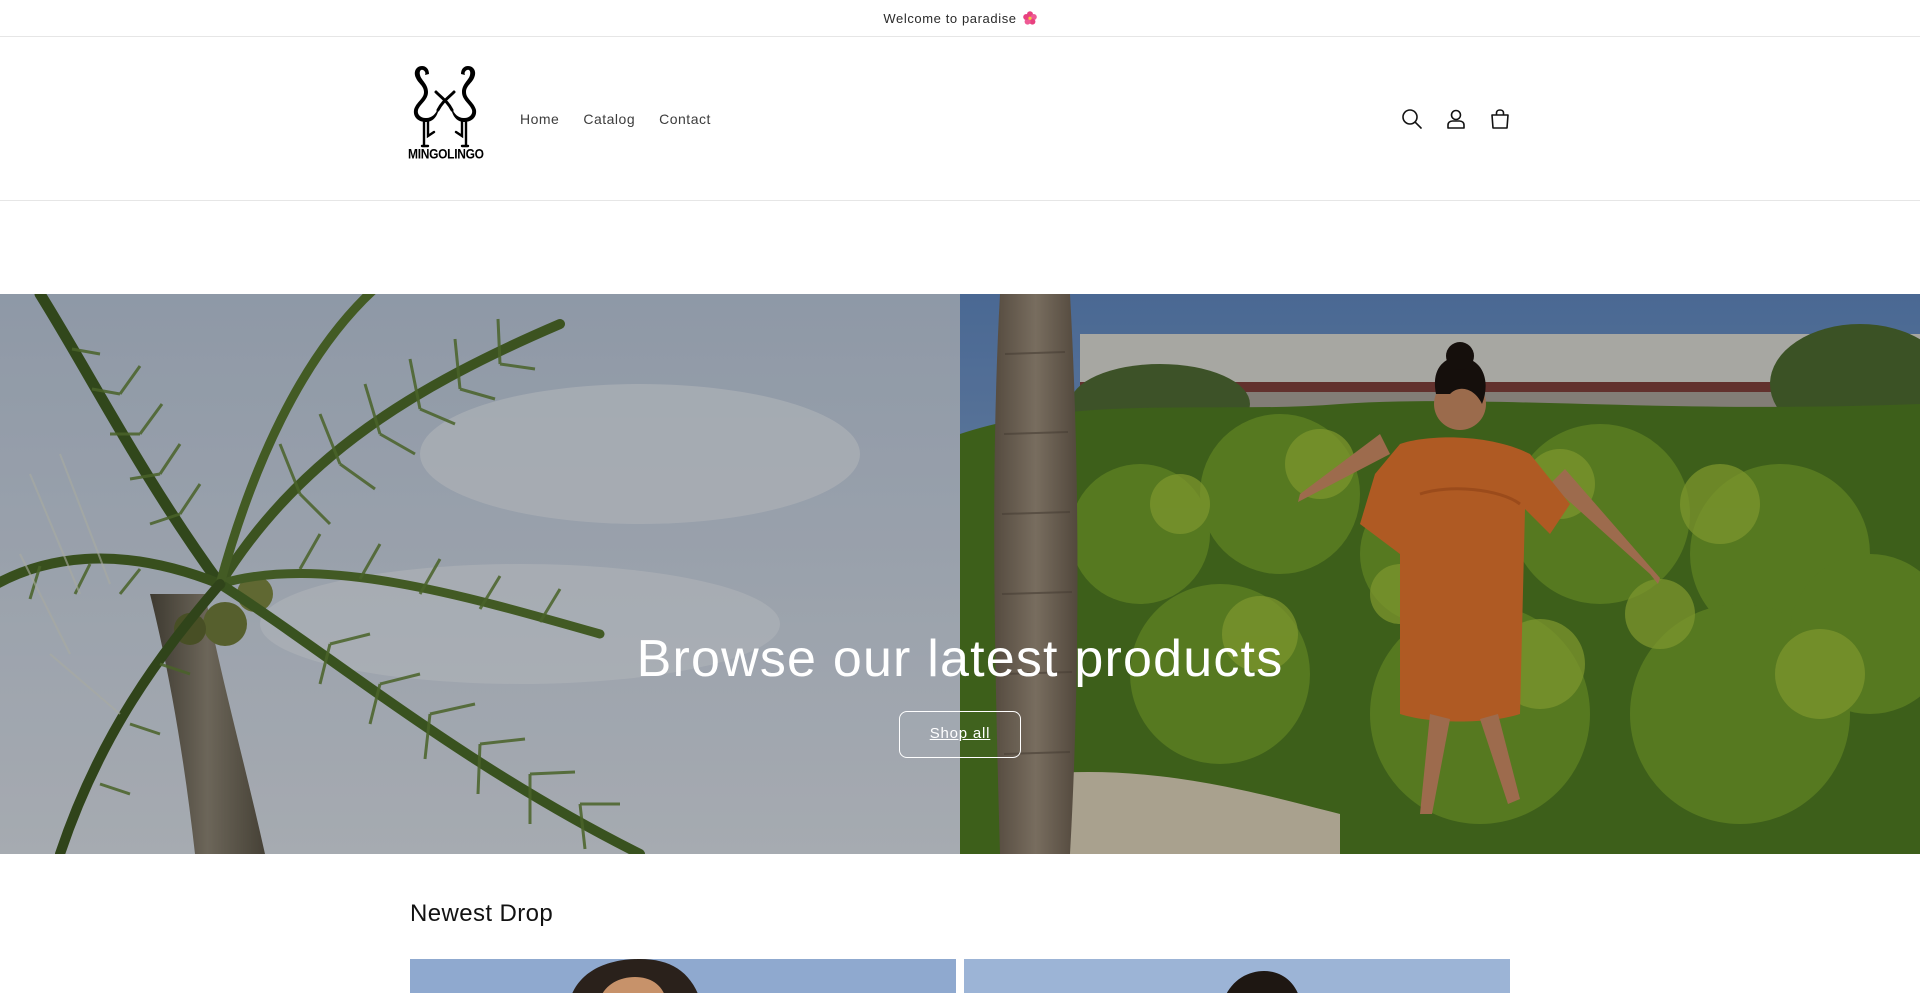 This screenshot has width=1920, height=993. I want to click on main-nav: Home Catalog Contact, so click(615, 119).